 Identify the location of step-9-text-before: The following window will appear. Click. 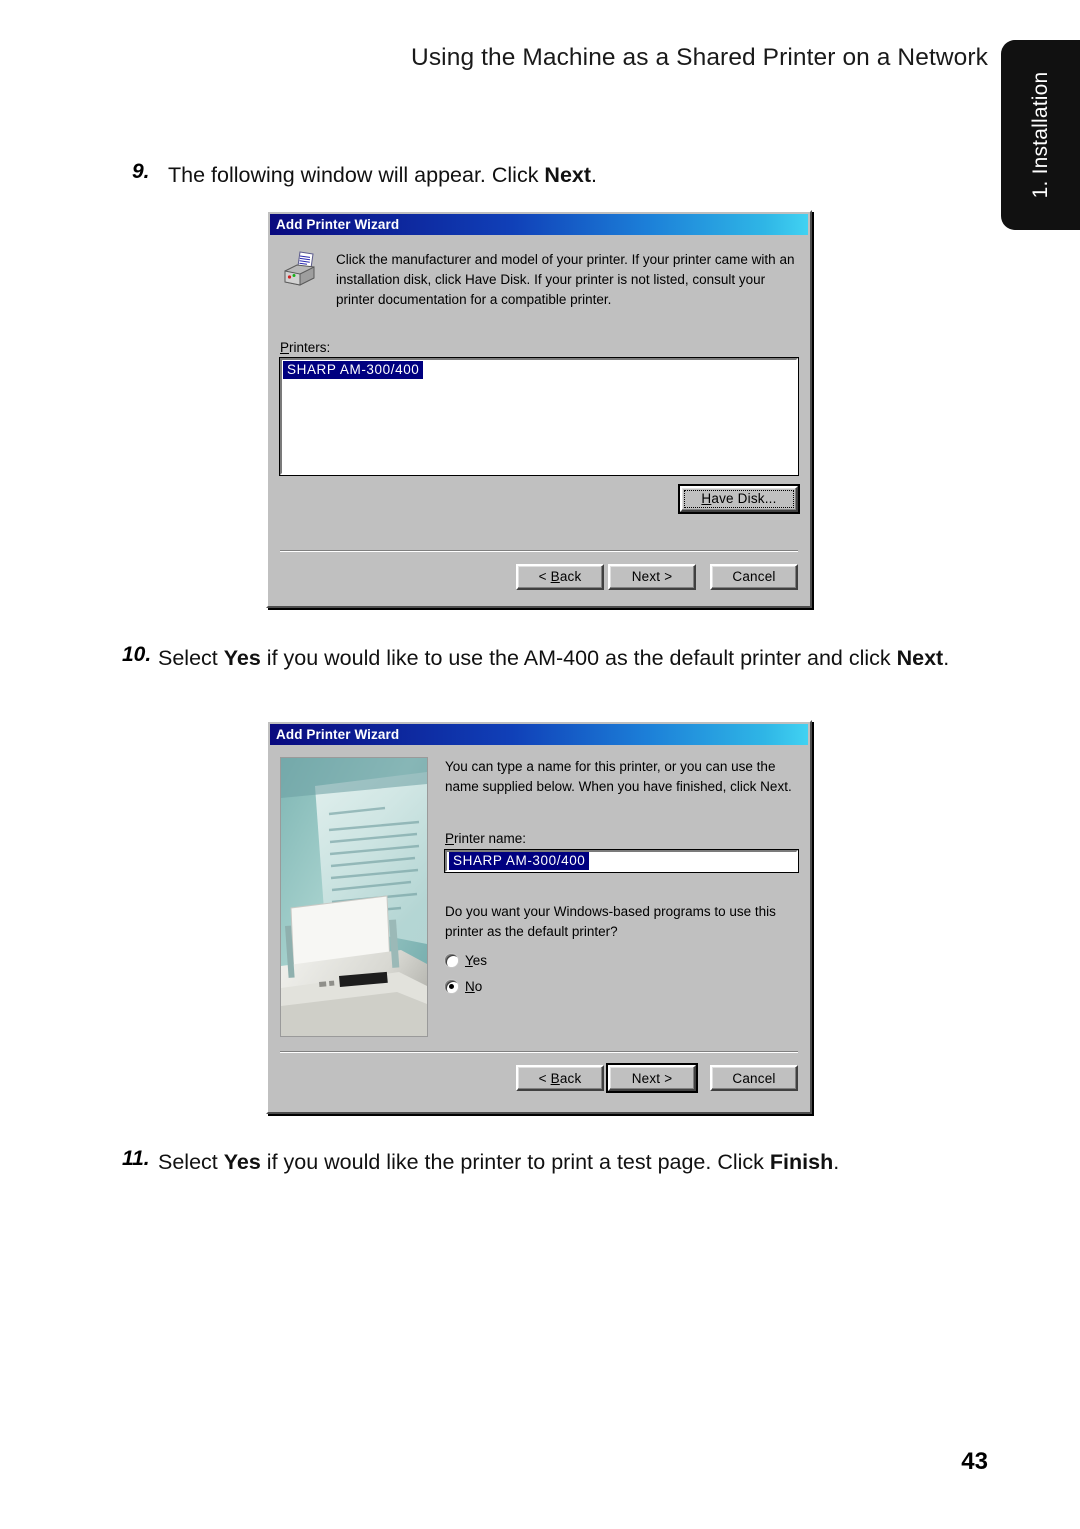
(356, 175).